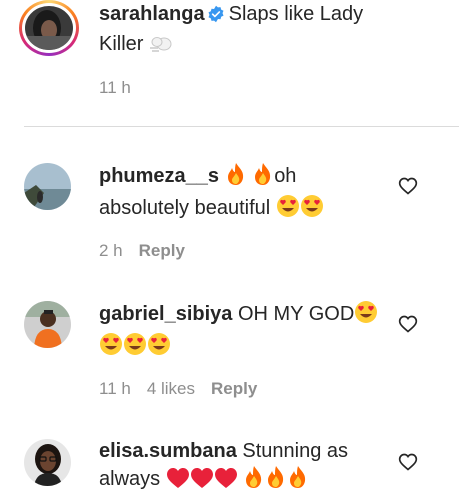 The height and width of the screenshot is (502, 467). What do you see at coordinates (159, 176) in the screenshot?
I see `comment-username: phumeza__s` at bounding box center [159, 176].